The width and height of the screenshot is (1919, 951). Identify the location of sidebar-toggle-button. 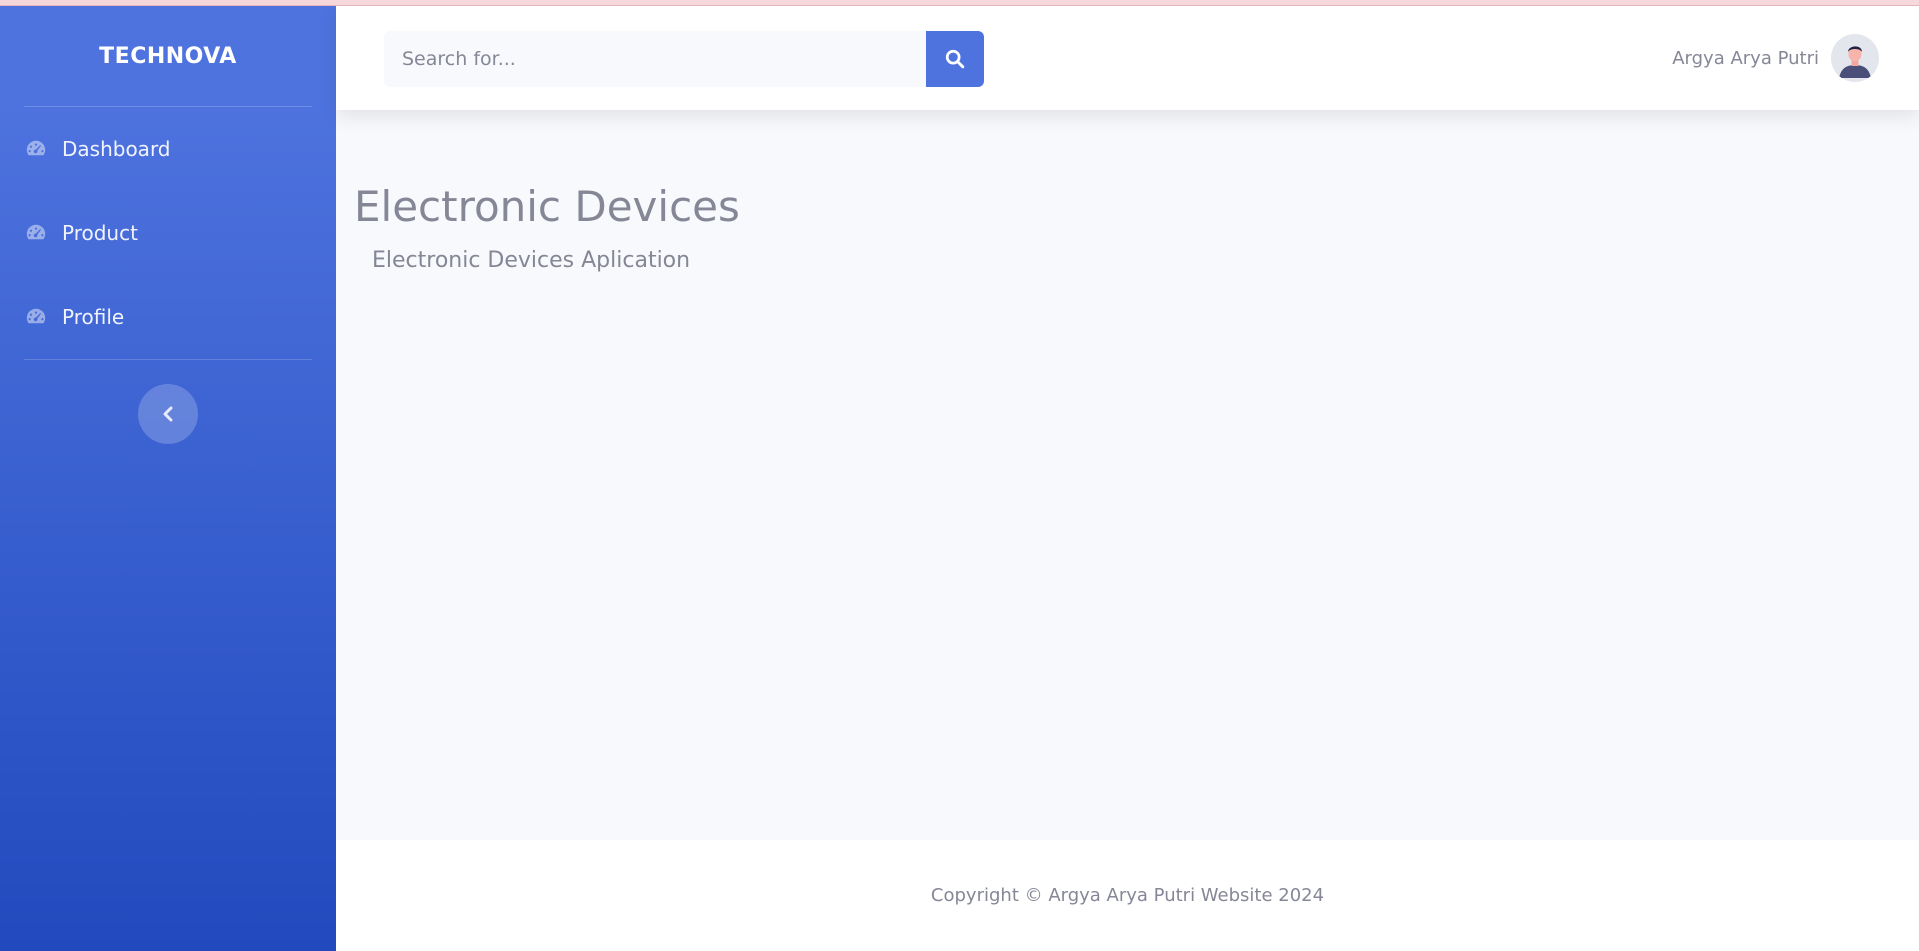
(168, 414).